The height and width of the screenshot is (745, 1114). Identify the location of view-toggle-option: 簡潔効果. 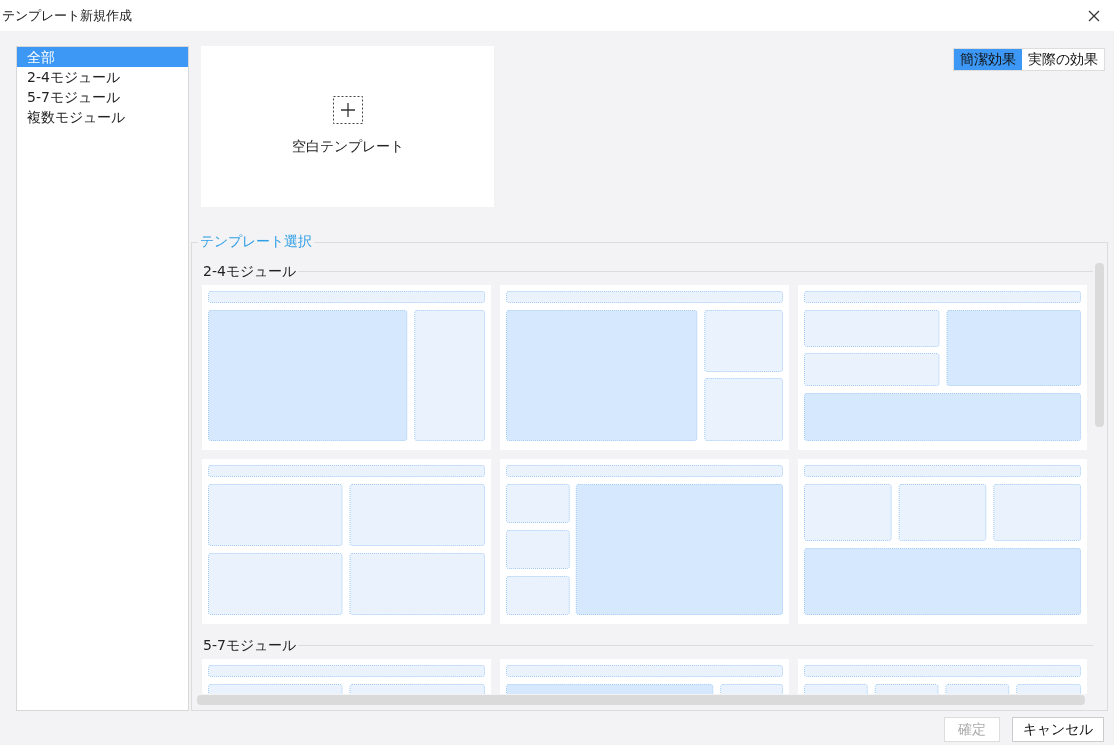
(988, 59).